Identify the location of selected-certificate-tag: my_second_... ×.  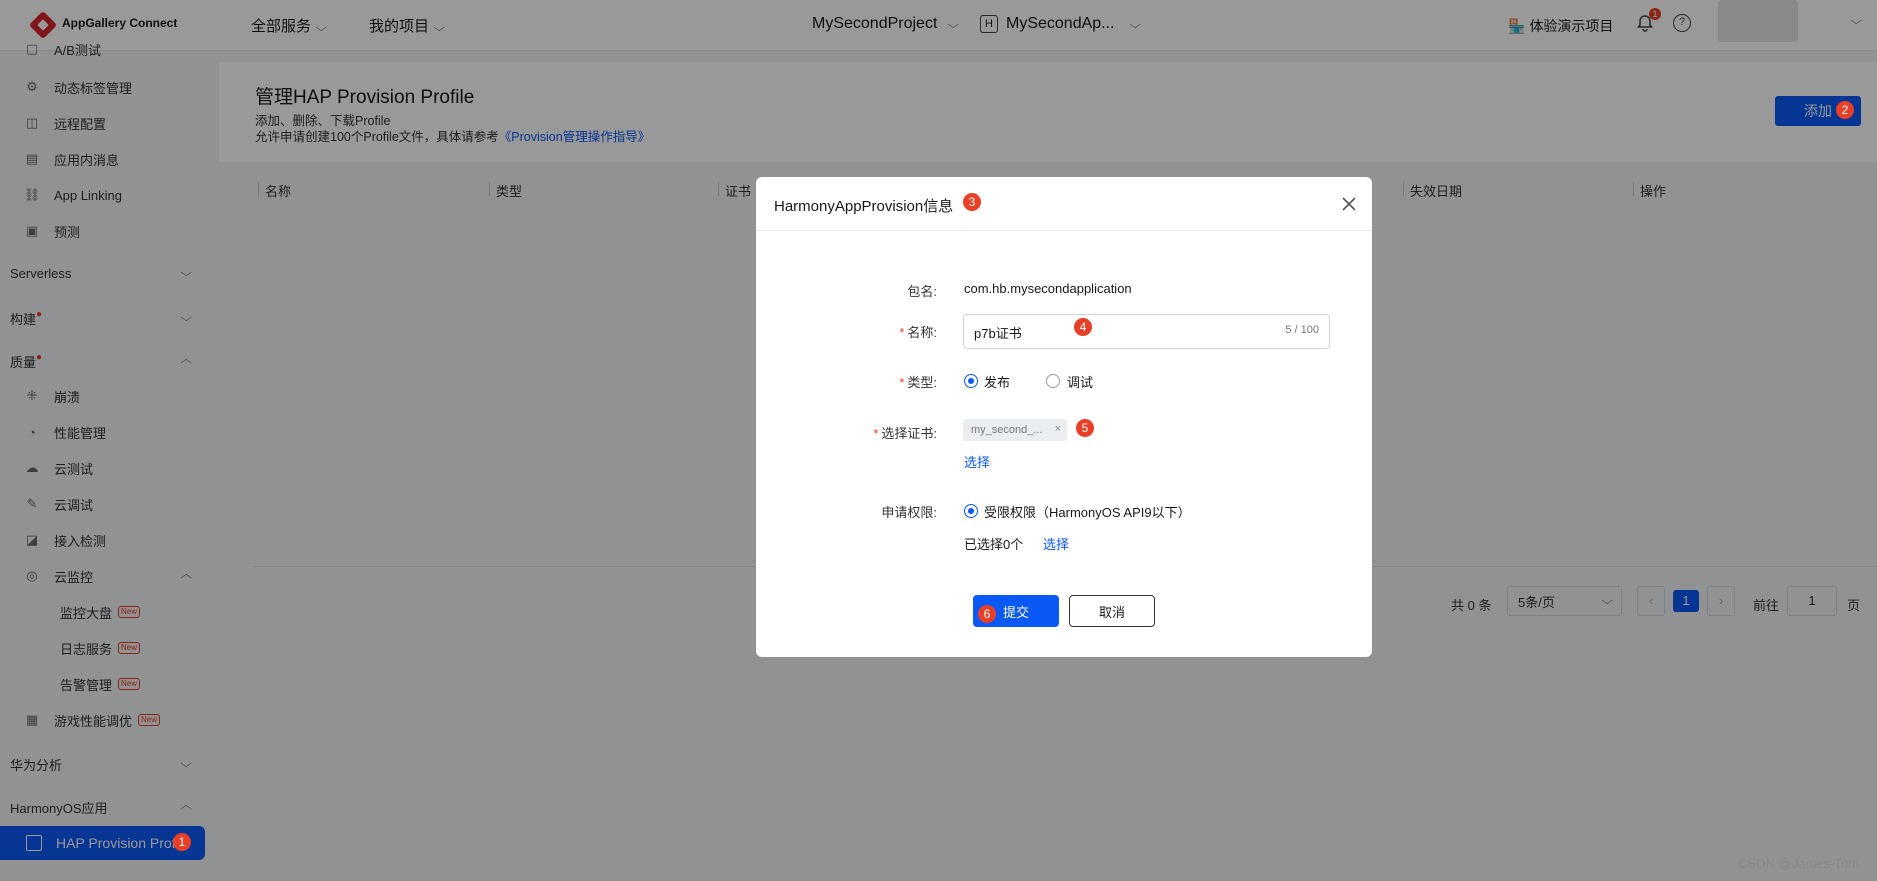
(1015, 430).